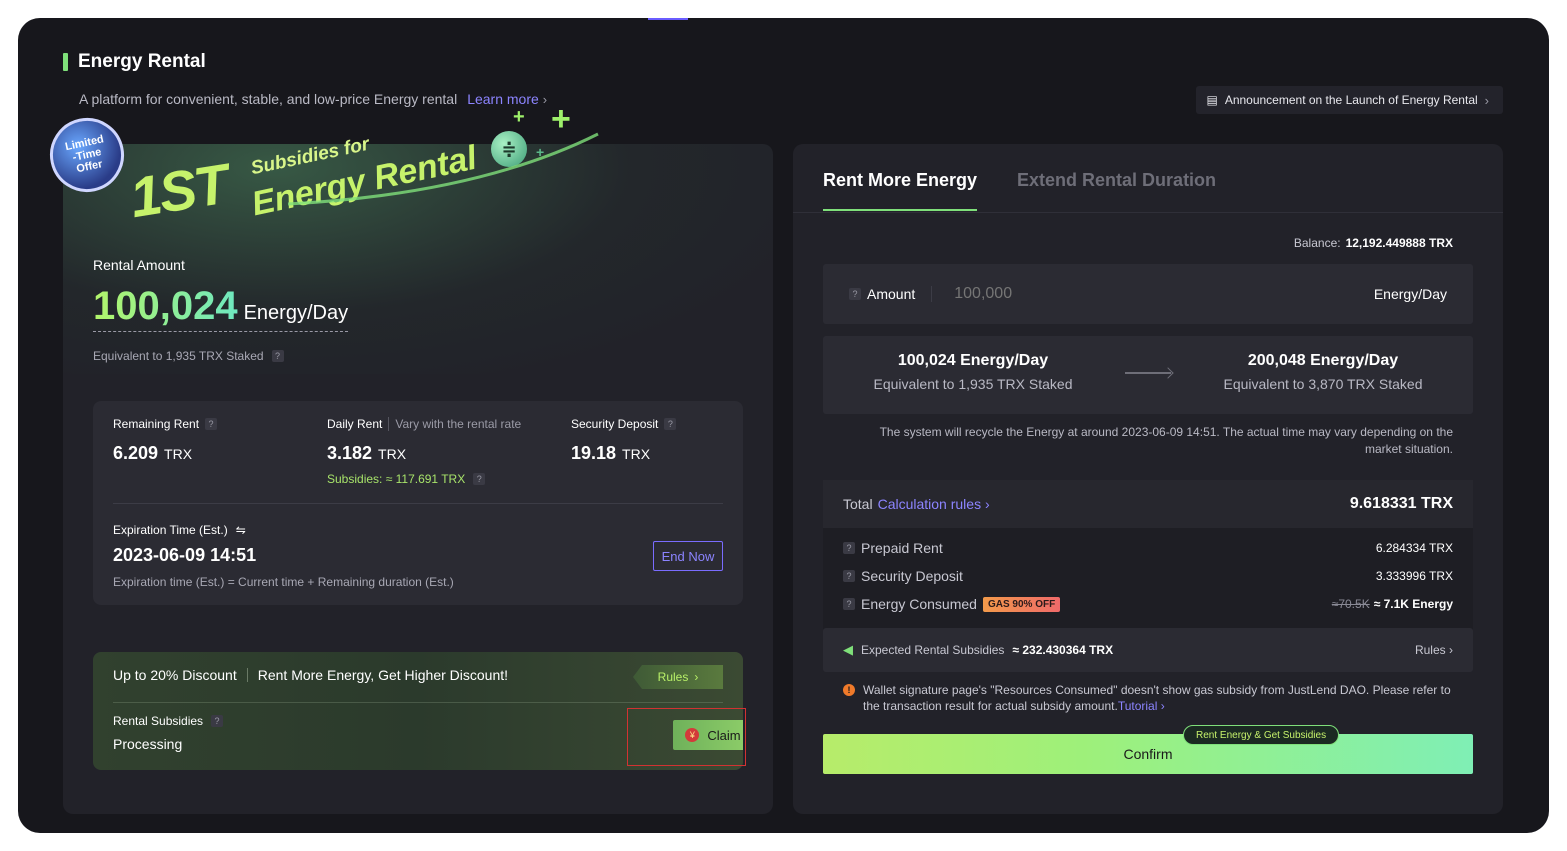 The height and width of the screenshot is (851, 1567). Describe the element at coordinates (594, 453) in the screenshot. I see `security-deposit-value: 19.18` at that location.